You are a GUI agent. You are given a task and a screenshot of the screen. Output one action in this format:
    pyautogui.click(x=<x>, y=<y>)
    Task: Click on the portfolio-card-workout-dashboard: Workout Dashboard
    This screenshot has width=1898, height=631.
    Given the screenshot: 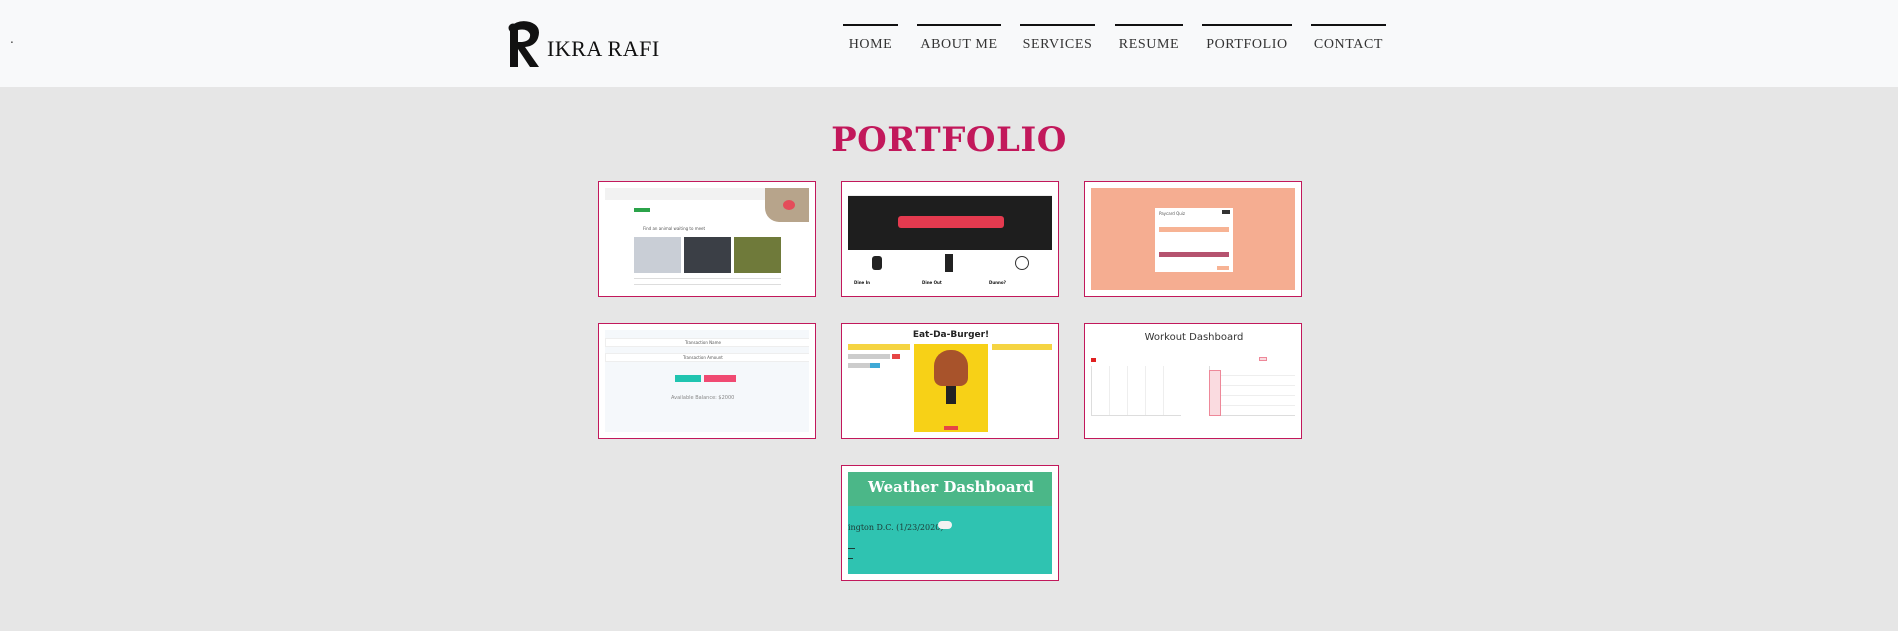 What is the action you would take?
    pyautogui.click(x=1193, y=381)
    